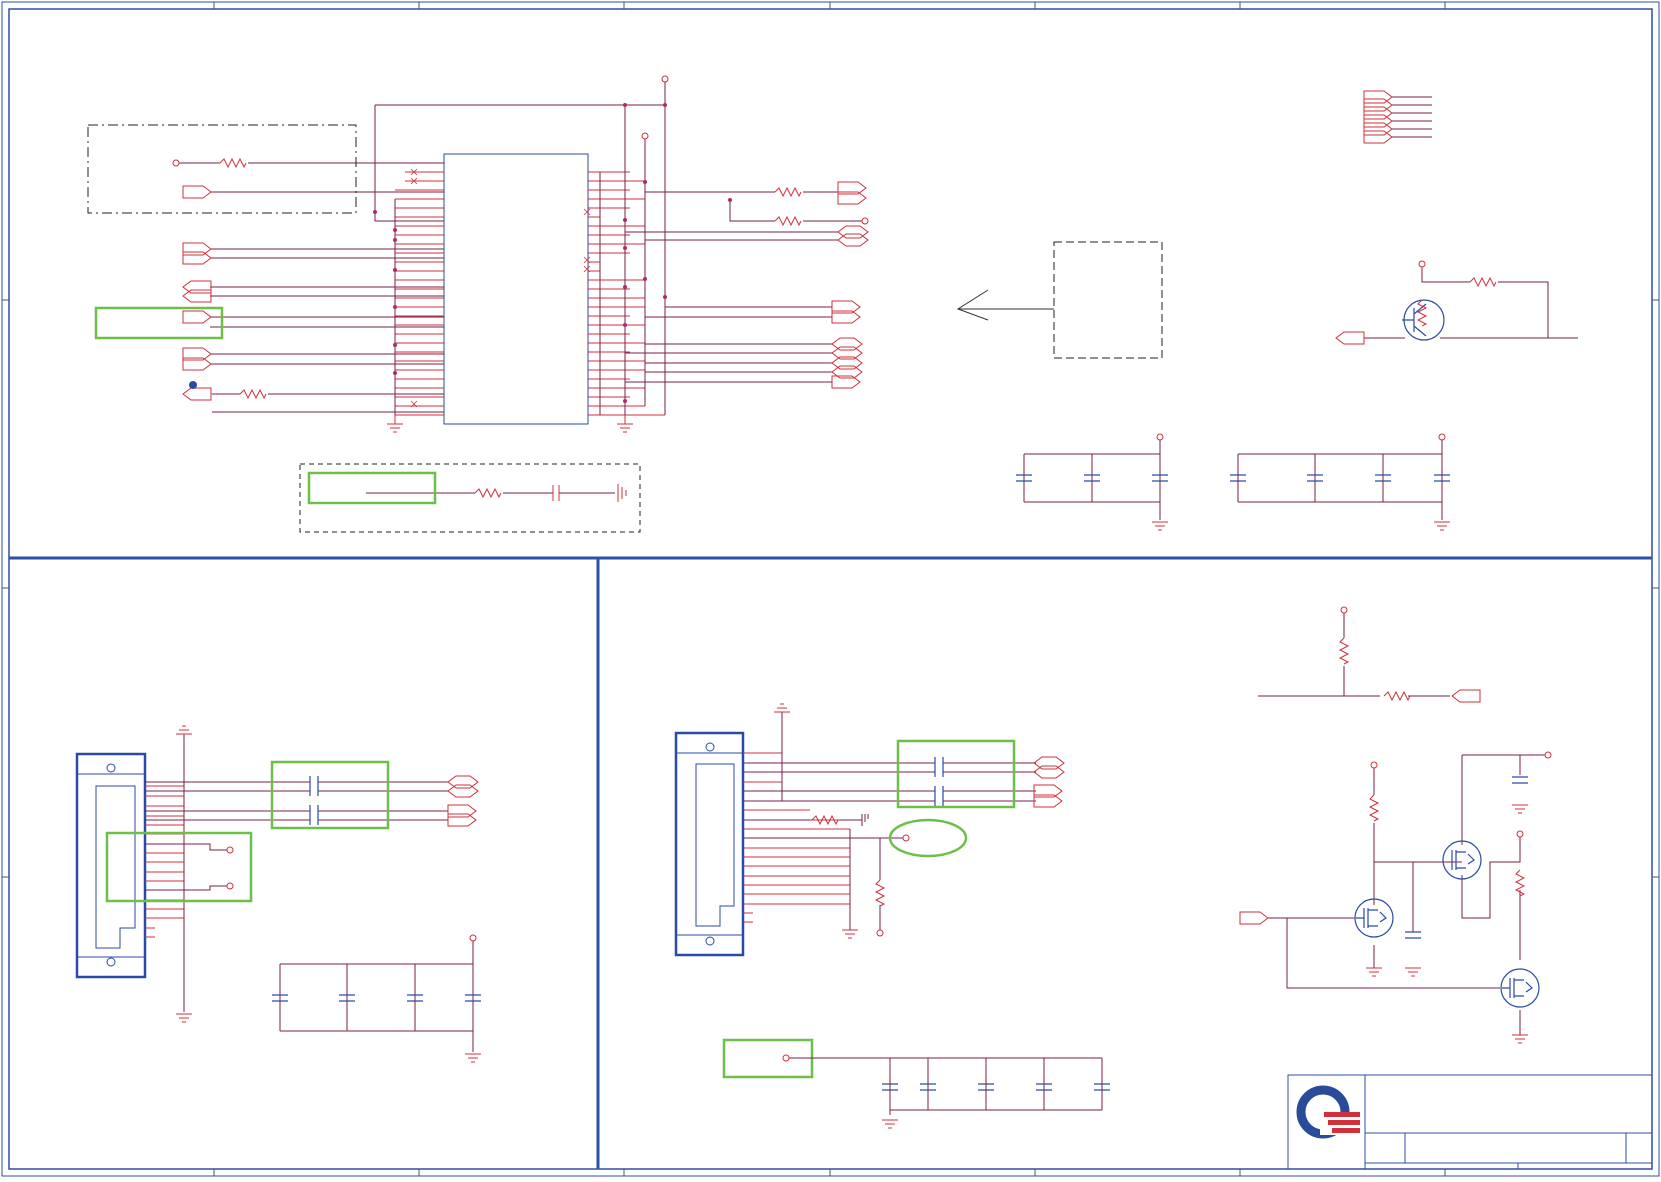  Describe the element at coordinates (622, 493) in the screenshot. I see `chassis-ground` at that location.